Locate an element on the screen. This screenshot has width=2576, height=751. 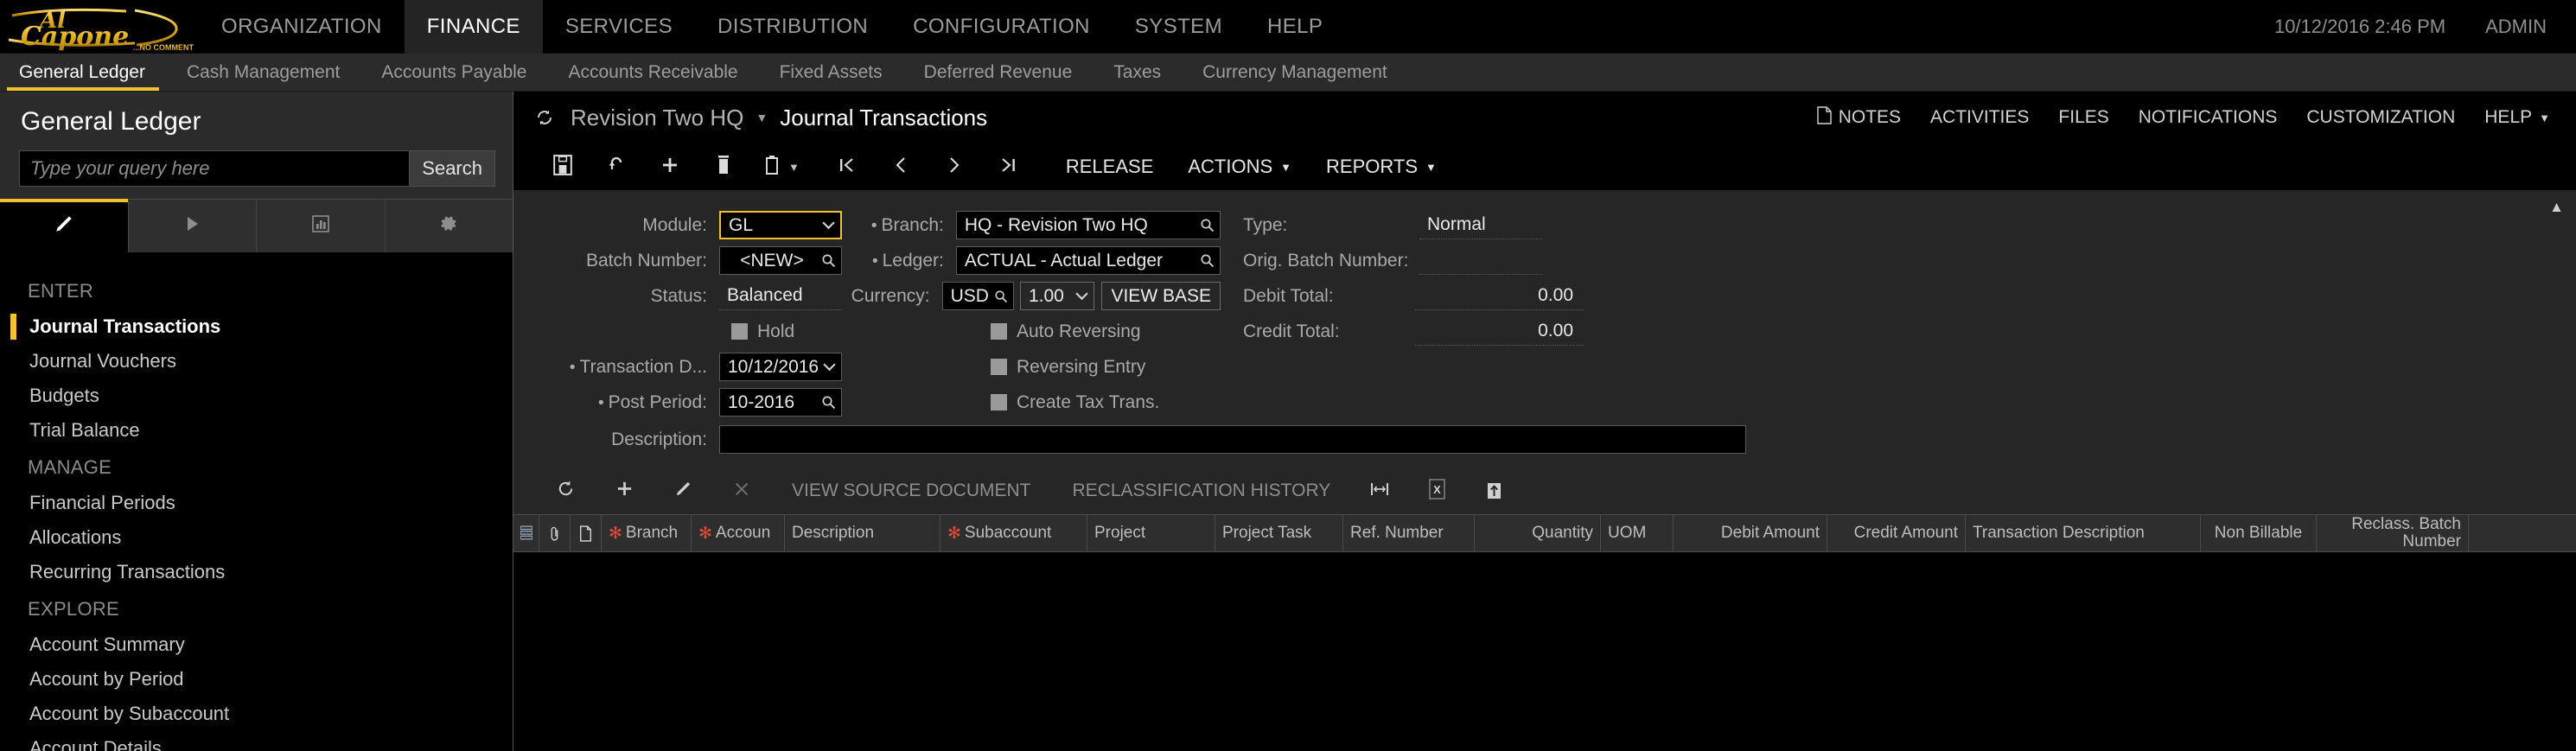
sub-nav-item-deferred-revenue: Deferred Revenue is located at coordinates (998, 72).